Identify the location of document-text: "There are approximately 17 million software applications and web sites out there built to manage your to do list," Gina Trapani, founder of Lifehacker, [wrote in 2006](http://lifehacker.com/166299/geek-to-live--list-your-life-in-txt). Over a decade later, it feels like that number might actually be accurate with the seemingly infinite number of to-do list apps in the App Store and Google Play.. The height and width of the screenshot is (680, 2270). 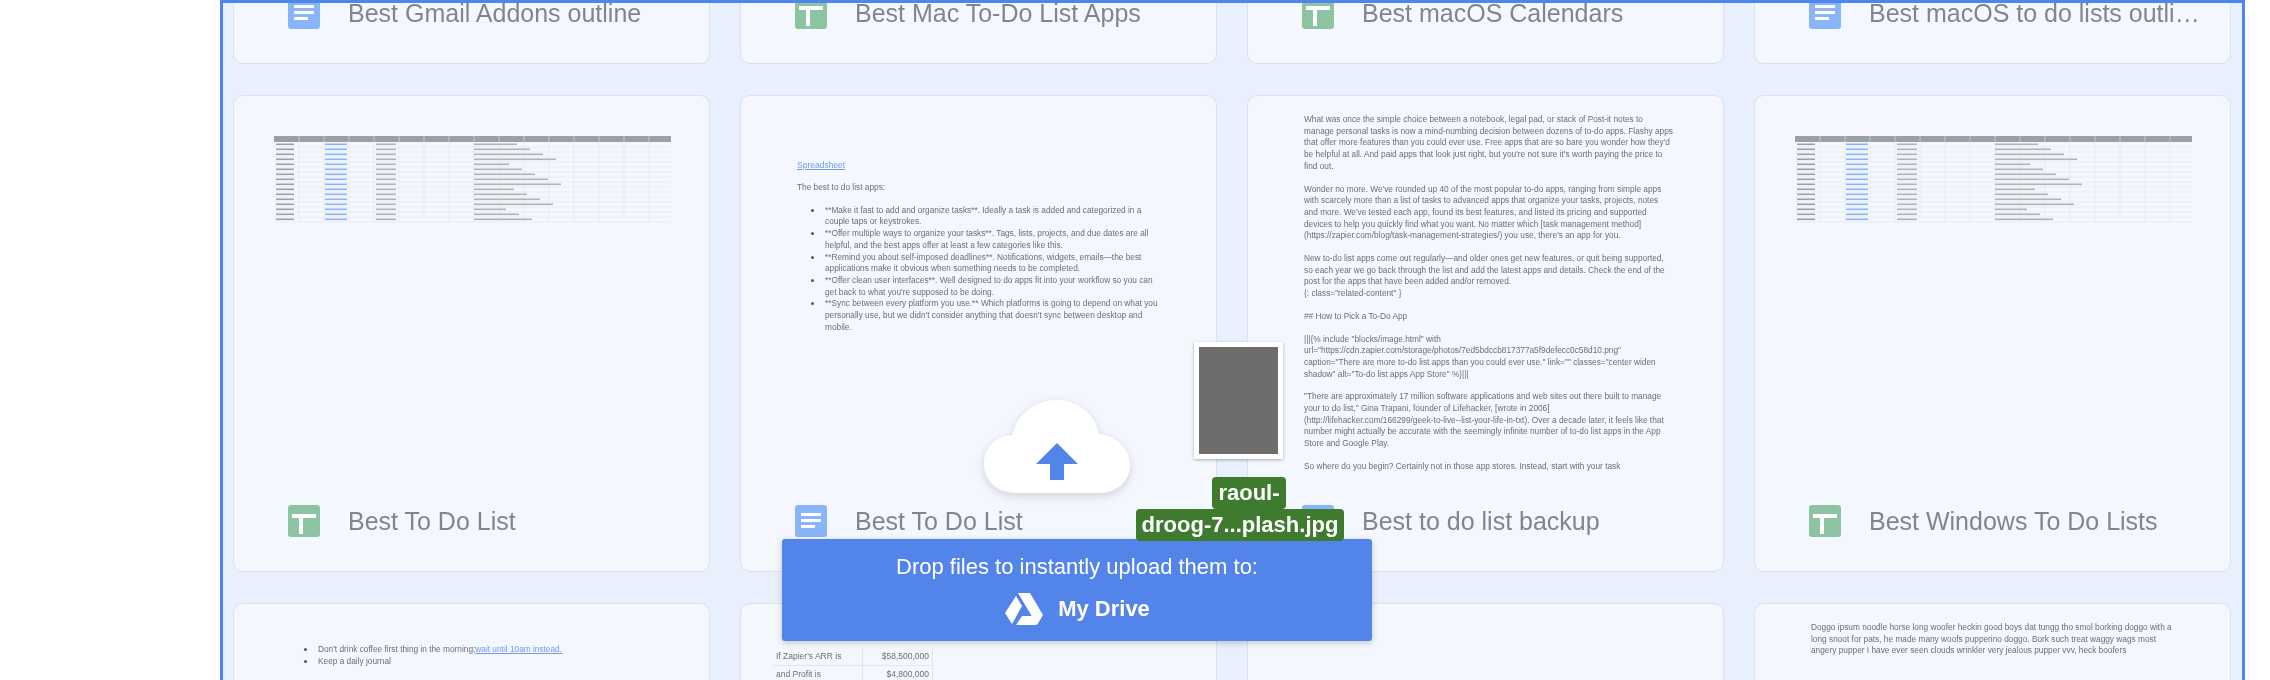
(1484, 420).